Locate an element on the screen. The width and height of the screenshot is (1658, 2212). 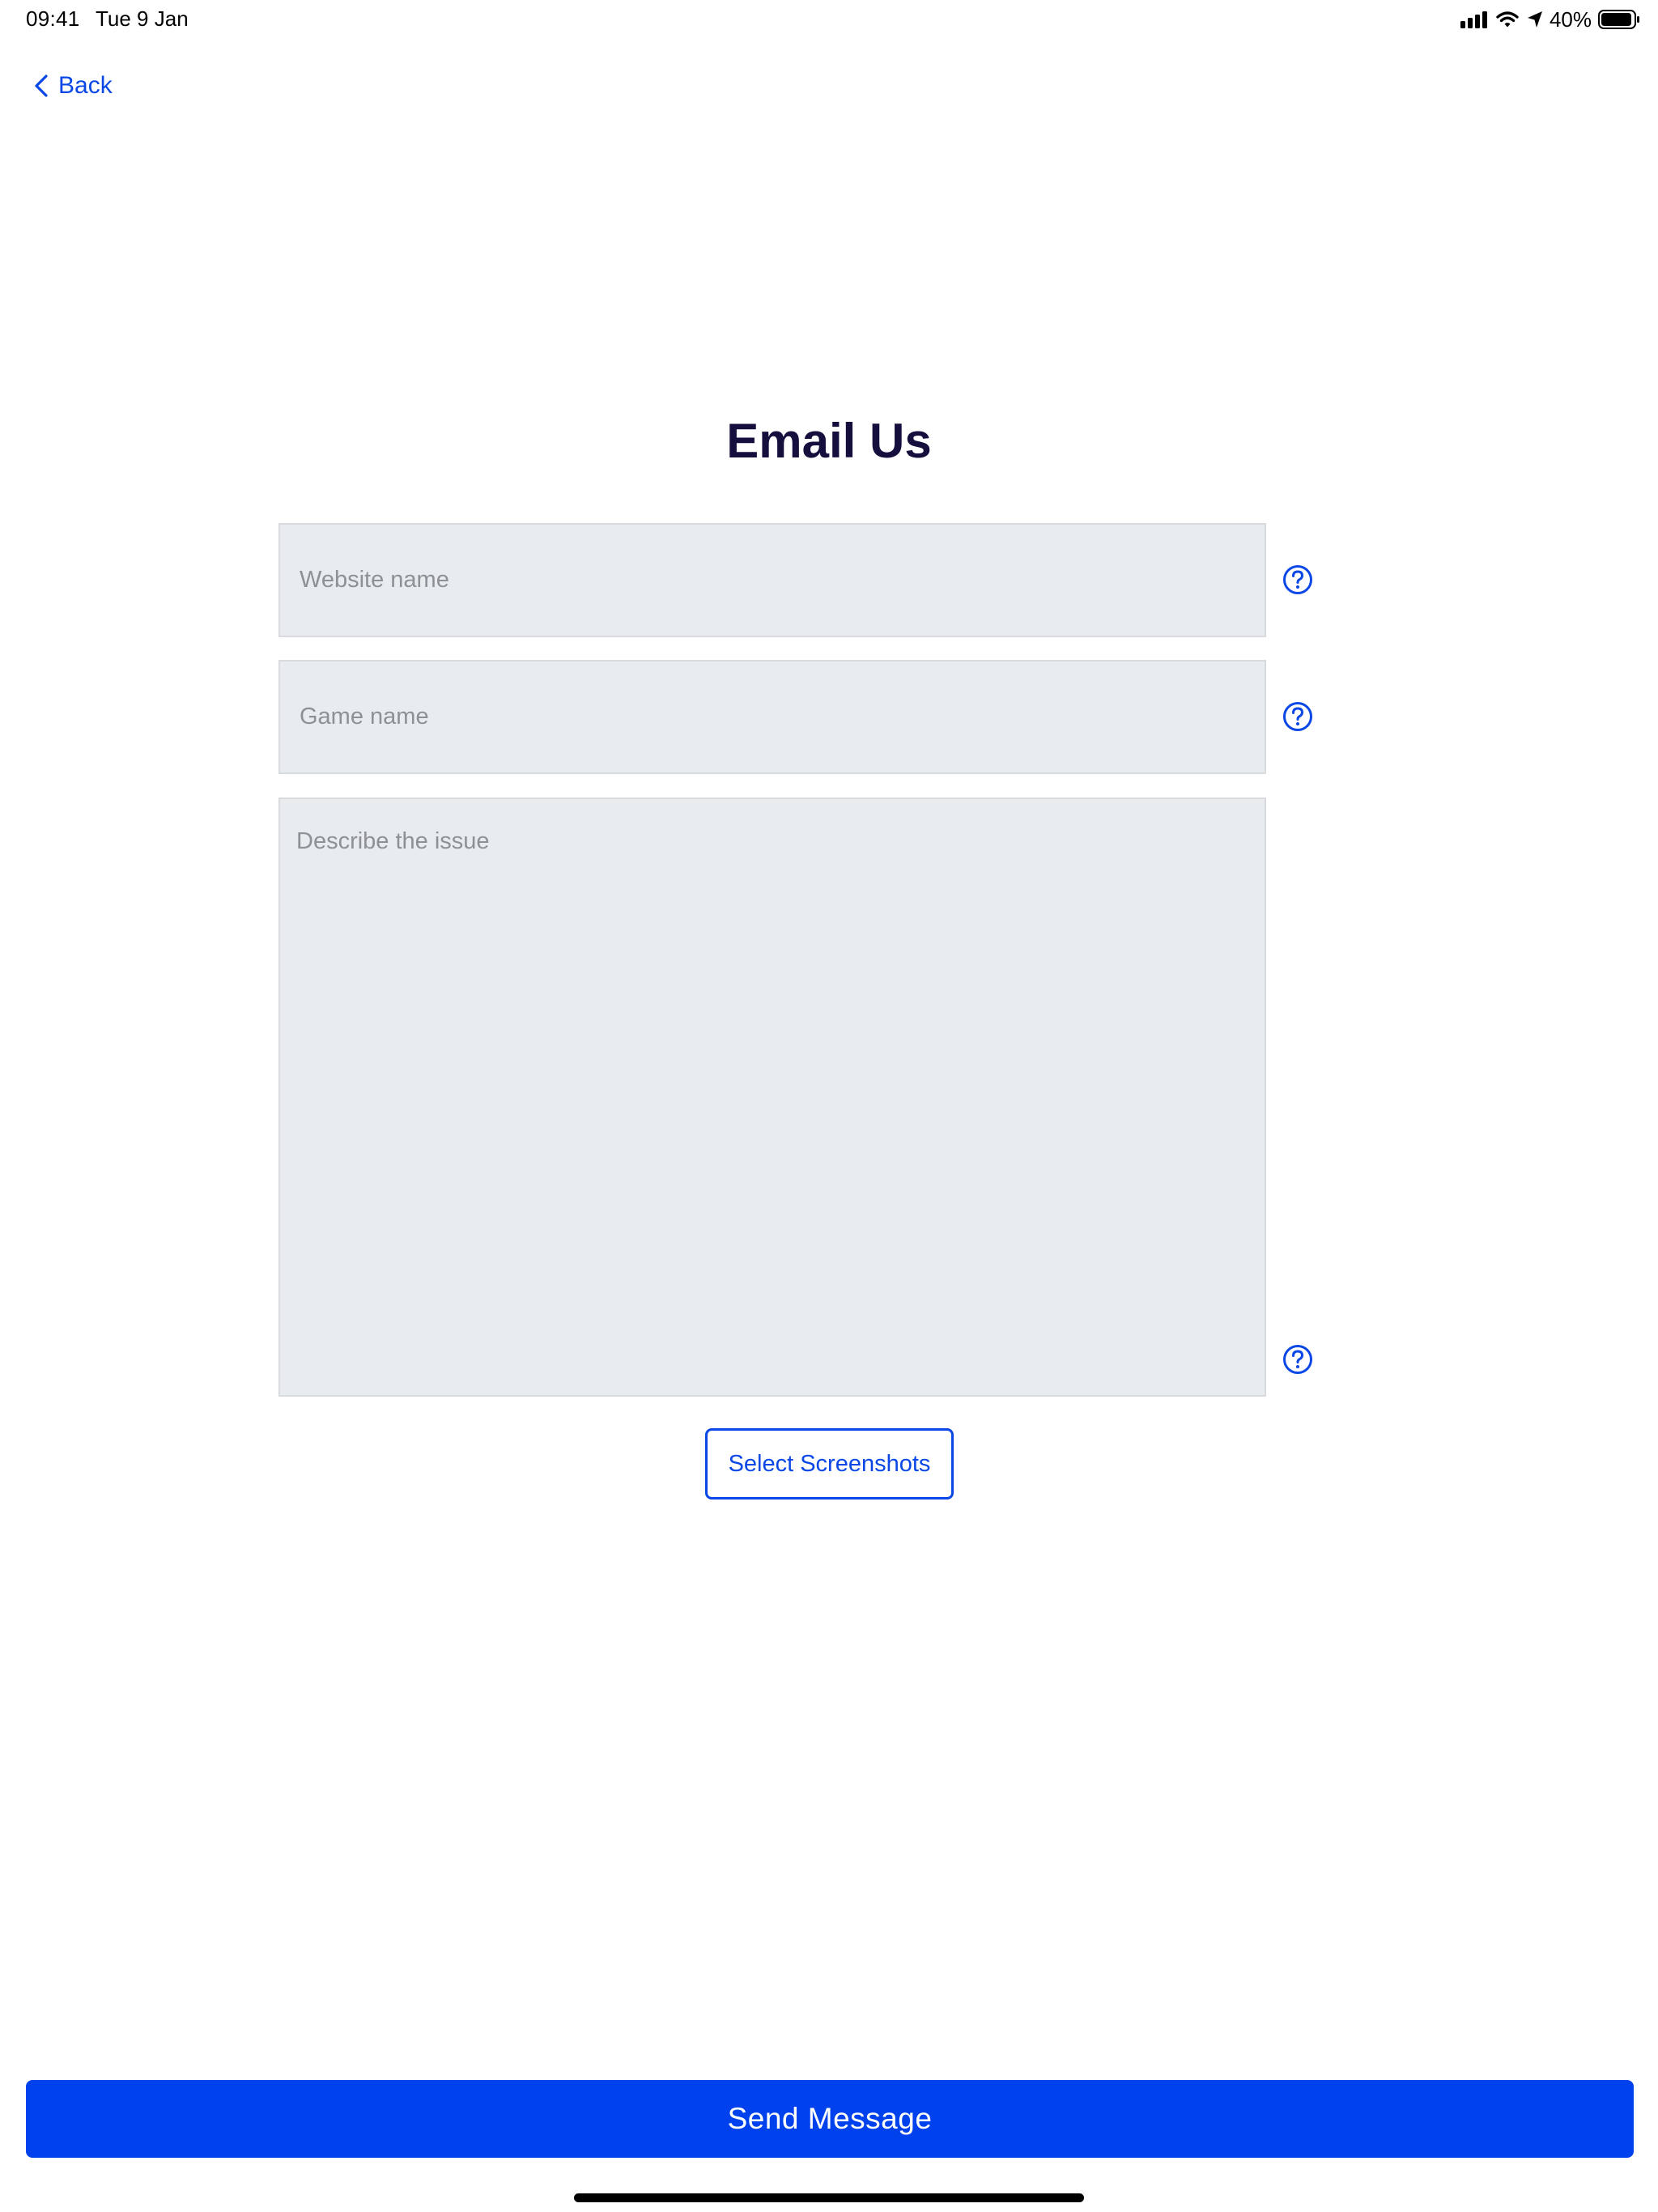
signal-icon is located at coordinates (1473, 19).